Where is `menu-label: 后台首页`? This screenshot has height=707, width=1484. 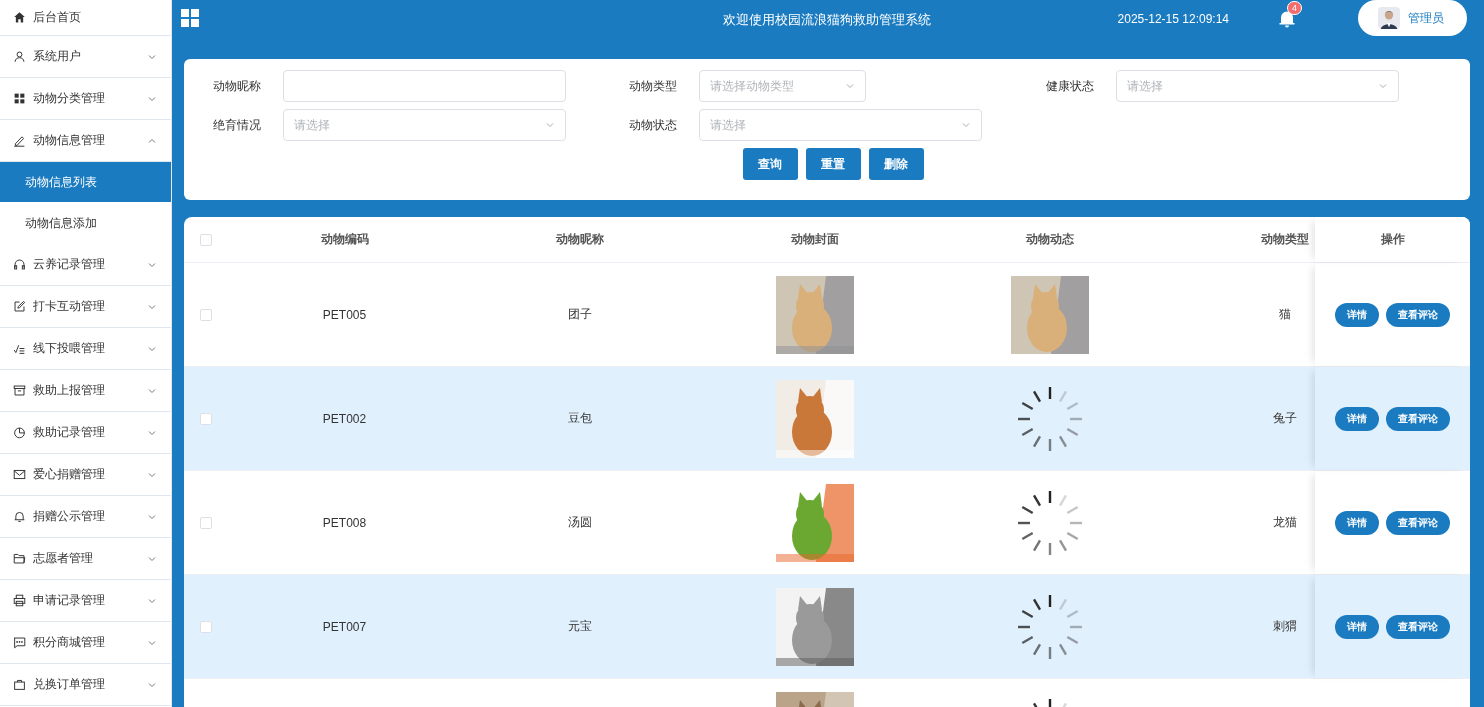
menu-label: 后台首页 is located at coordinates (57, 17).